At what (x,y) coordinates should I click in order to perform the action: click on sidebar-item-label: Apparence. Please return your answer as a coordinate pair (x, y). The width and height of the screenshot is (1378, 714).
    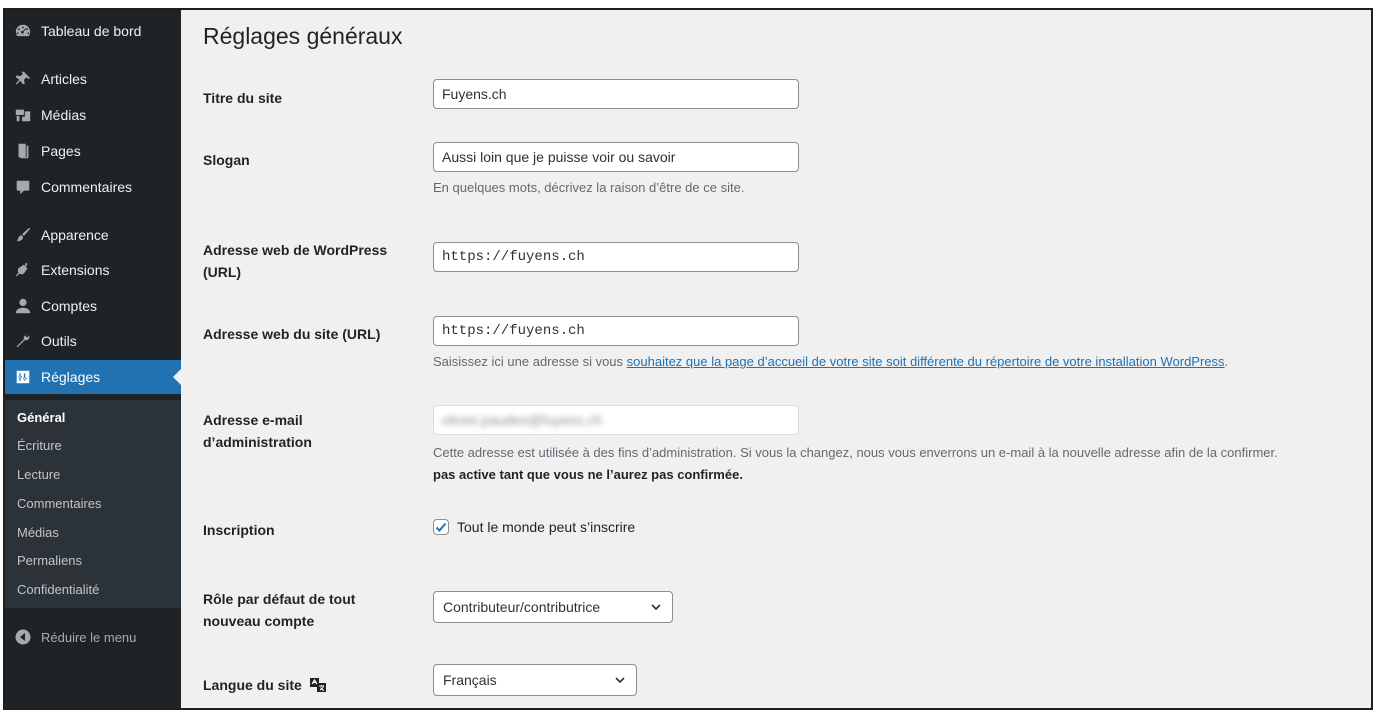
    Looking at the image, I should click on (75, 235).